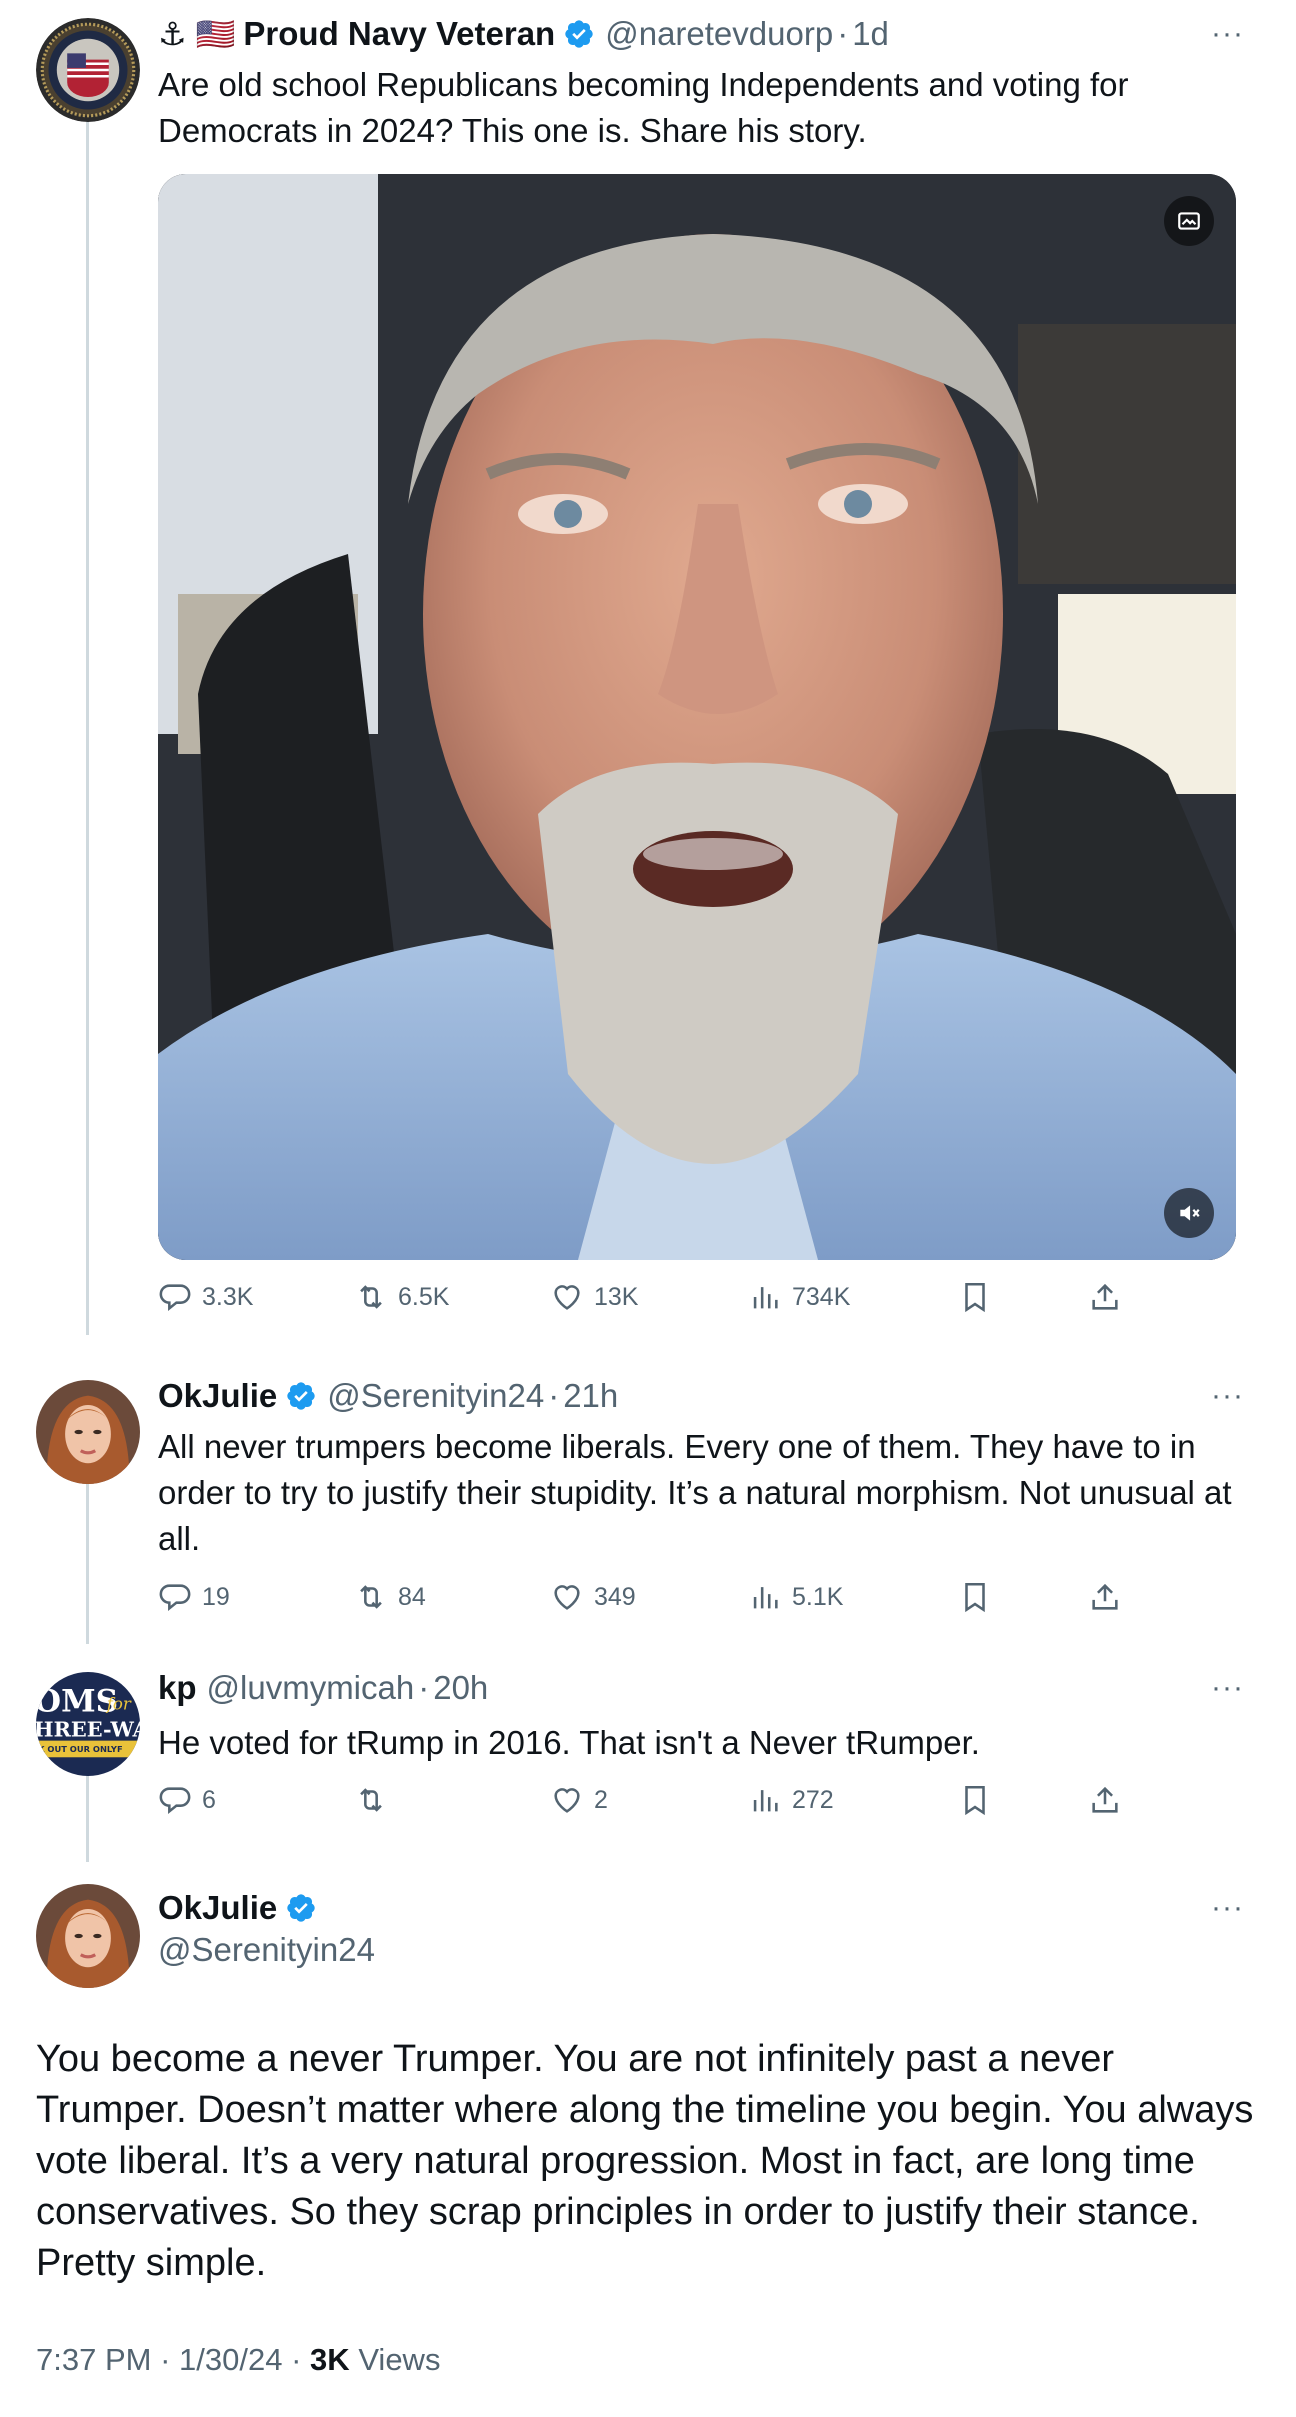 The image size is (1296, 2417). Describe the element at coordinates (399, 2359) in the screenshot. I see `views-label: Views` at that location.